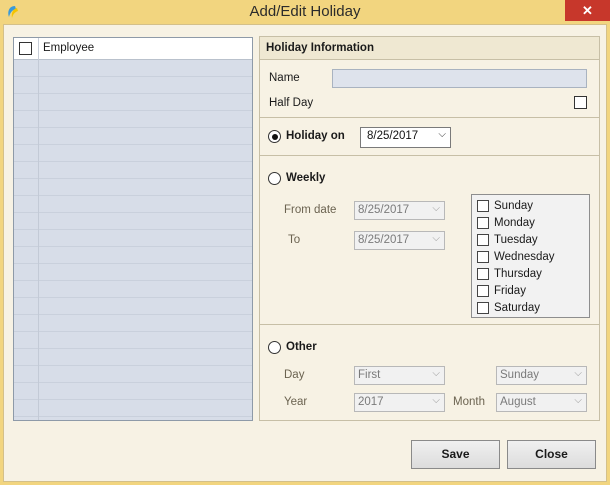 The width and height of the screenshot is (610, 485). What do you see at coordinates (541, 375) in the screenshot?
I see `weekday-dropdown: Sunday ⌵` at bounding box center [541, 375].